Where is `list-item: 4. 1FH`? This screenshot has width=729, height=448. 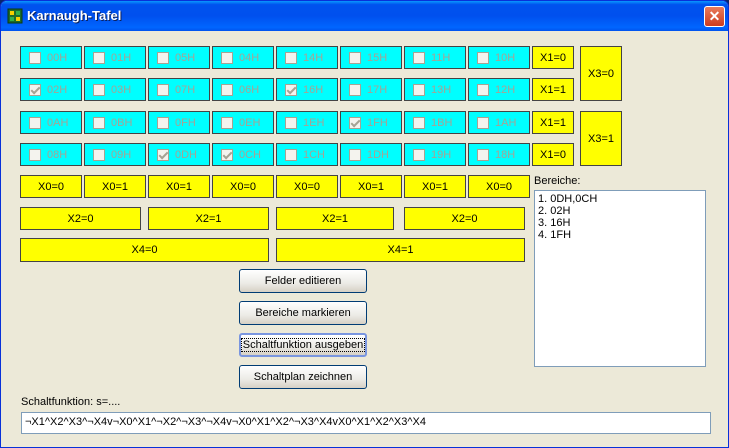 list-item: 4. 1FH is located at coordinates (620, 235).